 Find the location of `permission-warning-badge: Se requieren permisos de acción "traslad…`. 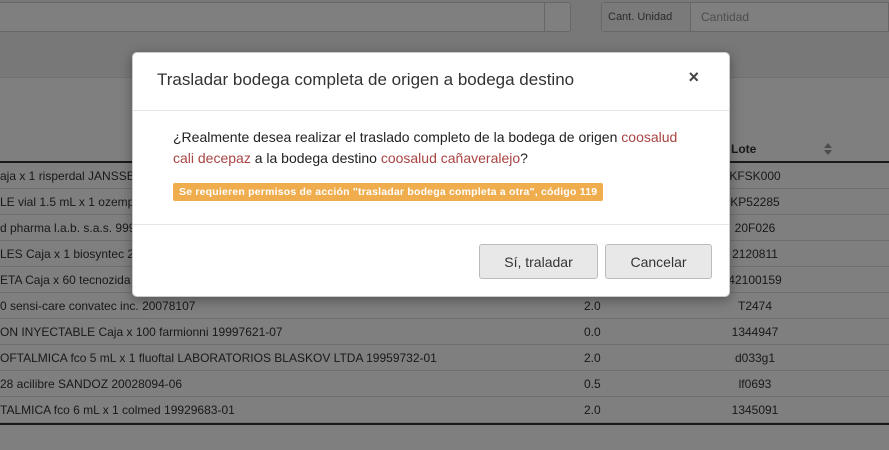

permission-warning-badge: Se requieren permisos de acción "traslad… is located at coordinates (388, 192).